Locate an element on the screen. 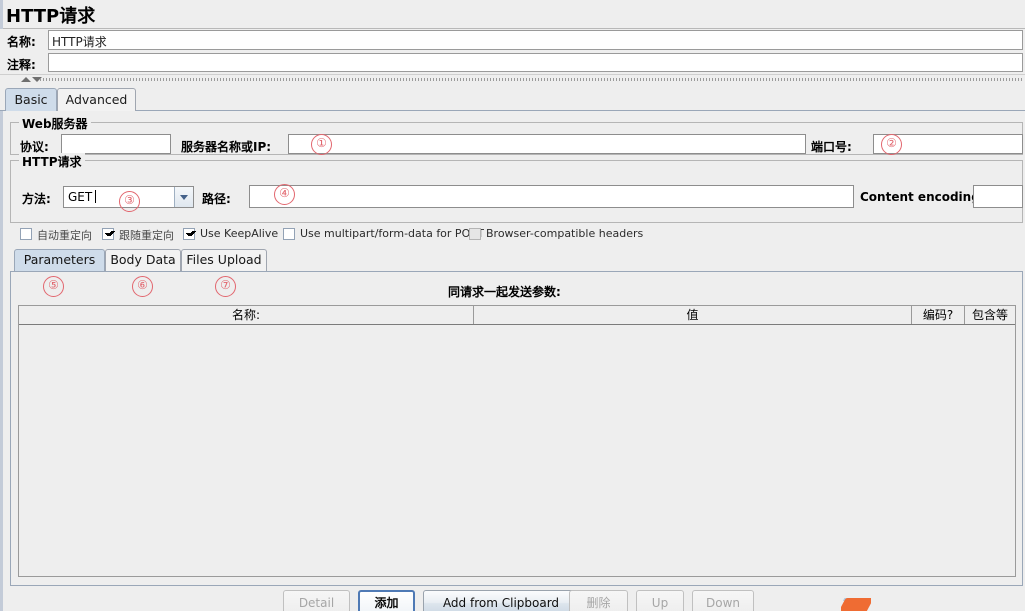 Image resolution: width=1025 pixels, height=611 pixels. name-input-value: HTTP请求 is located at coordinates (79, 42).